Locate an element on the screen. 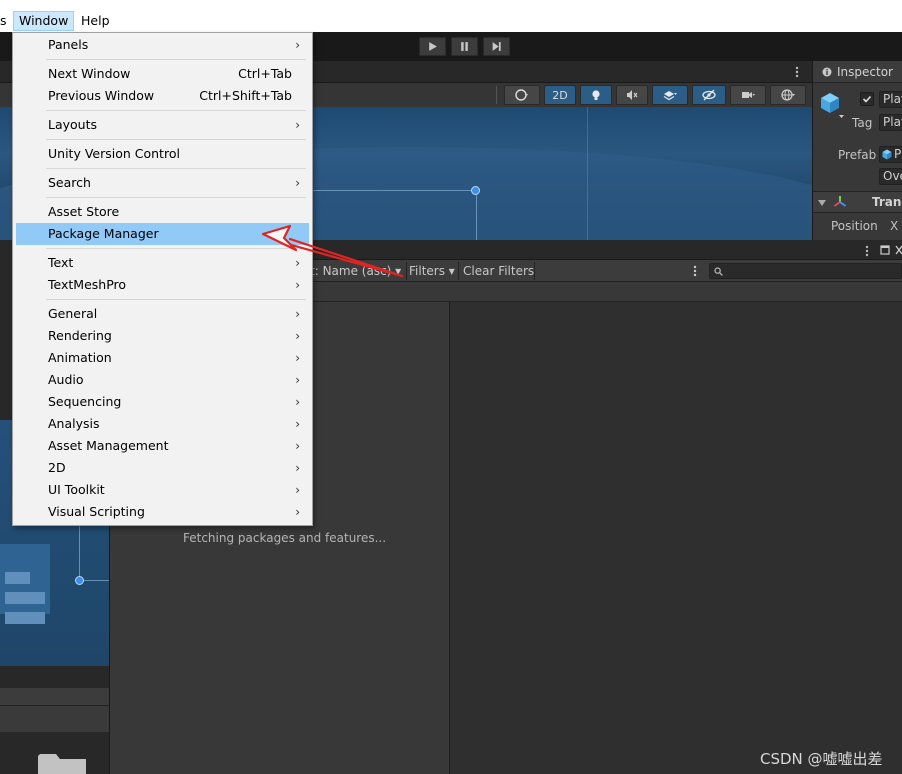 The image size is (902, 774). menu-item-next-window: Next Window Ctrl+Tab is located at coordinates (162, 74).